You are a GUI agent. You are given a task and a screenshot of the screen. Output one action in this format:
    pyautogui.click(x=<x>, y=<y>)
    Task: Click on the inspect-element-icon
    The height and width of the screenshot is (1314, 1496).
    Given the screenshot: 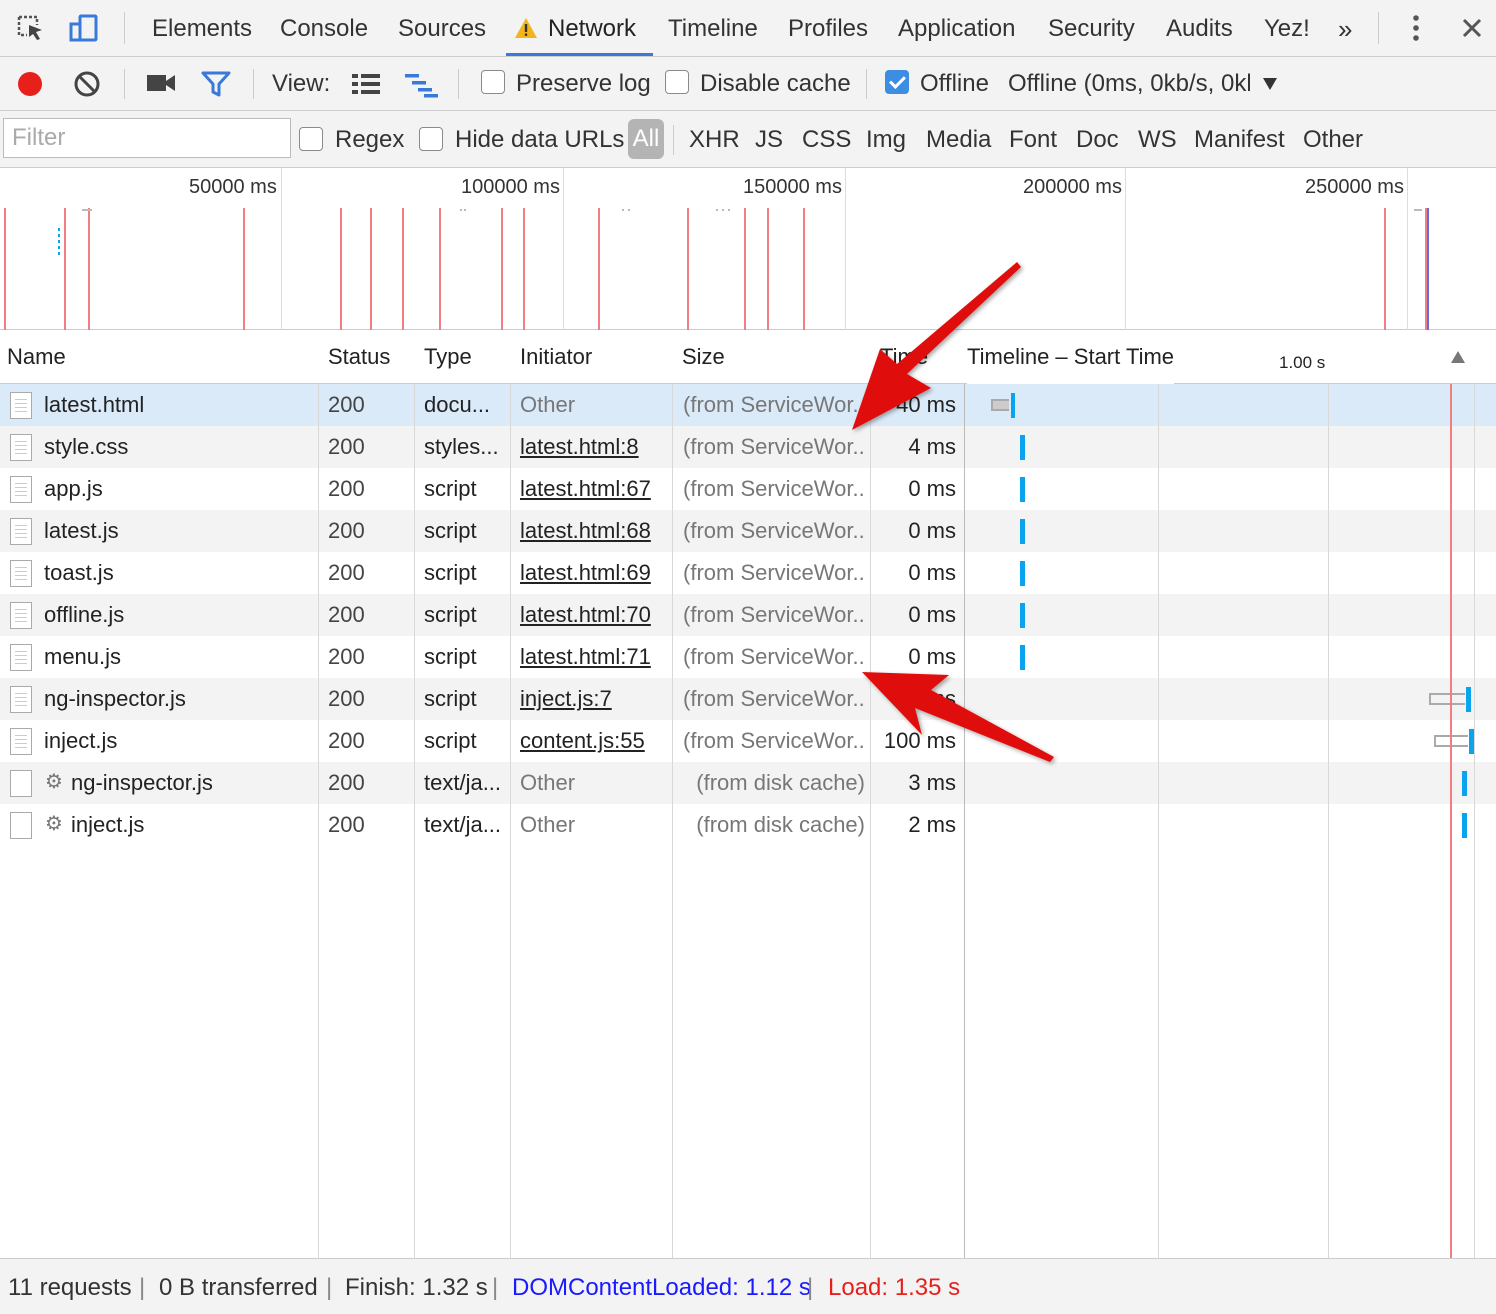 What is the action you would take?
    pyautogui.click(x=30, y=28)
    